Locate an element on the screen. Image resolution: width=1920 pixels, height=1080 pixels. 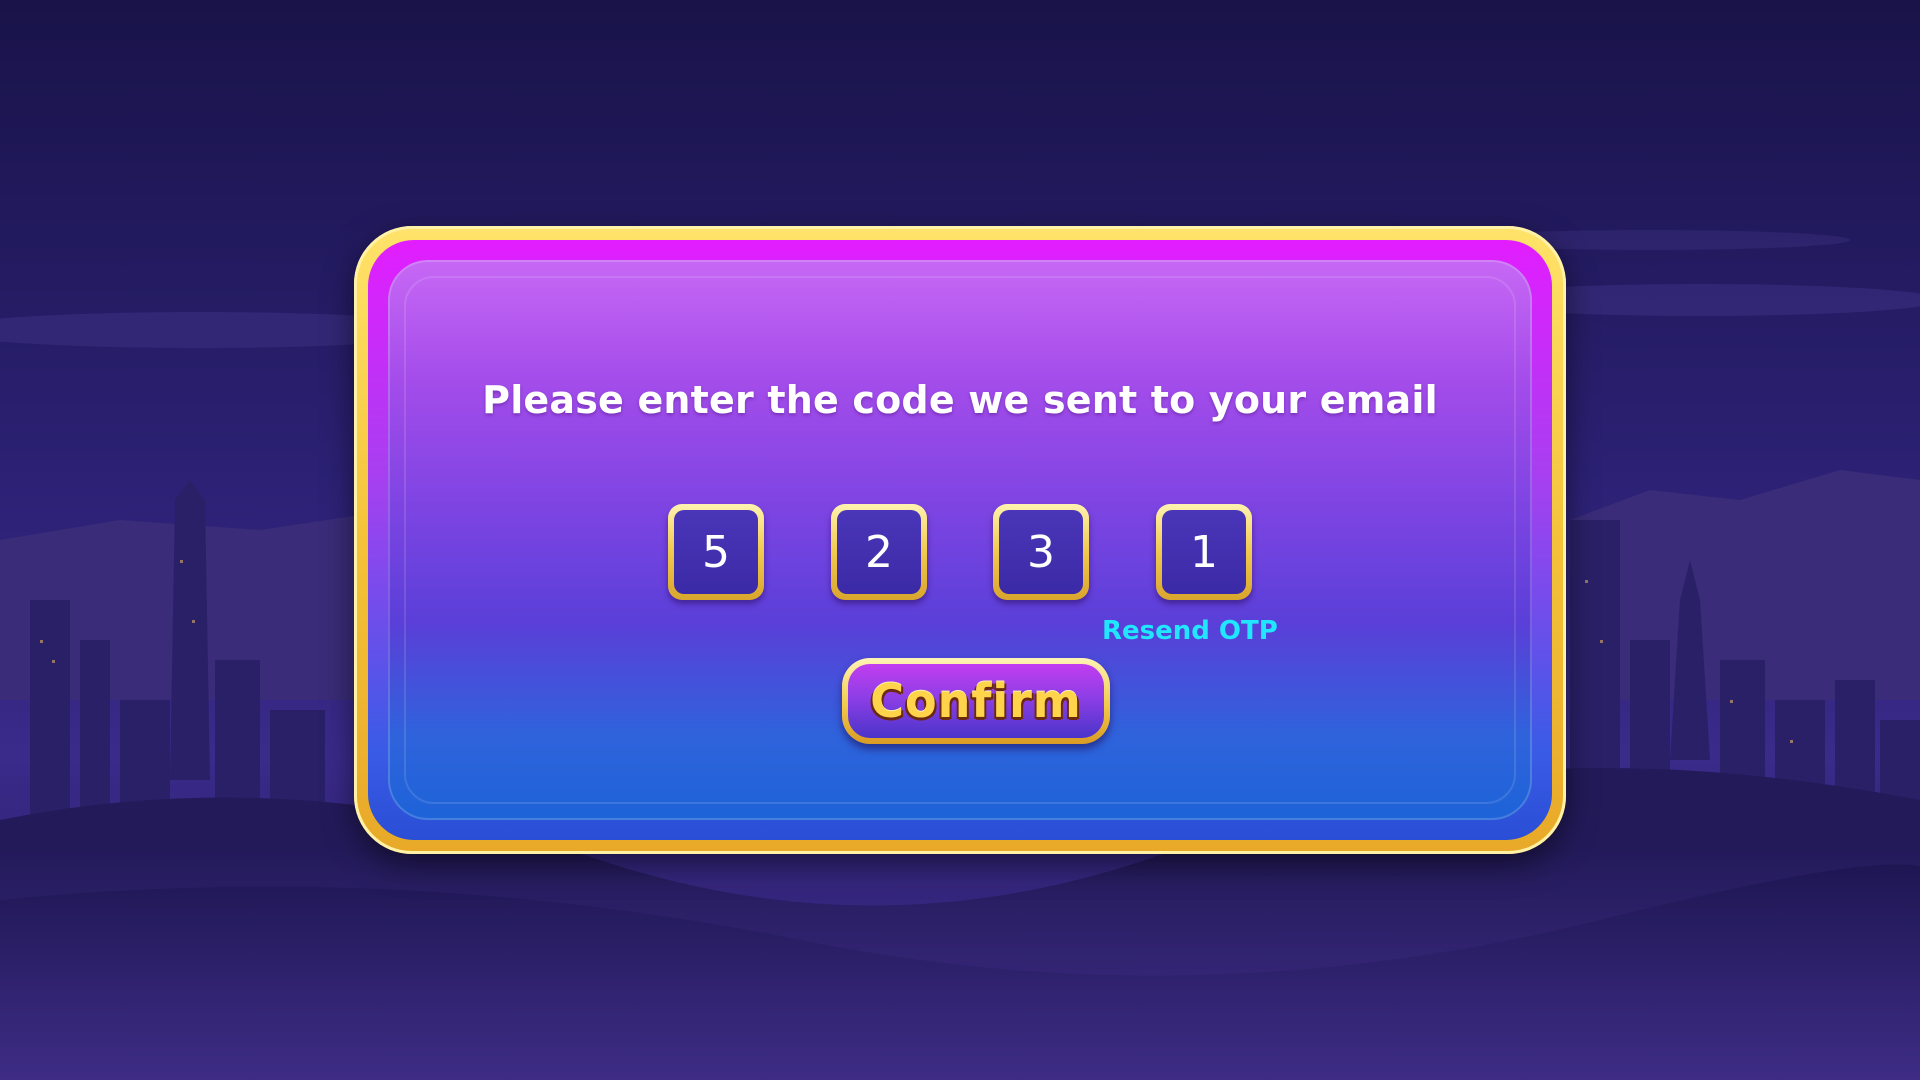
confirm-button: Confirm is located at coordinates (976, 701).